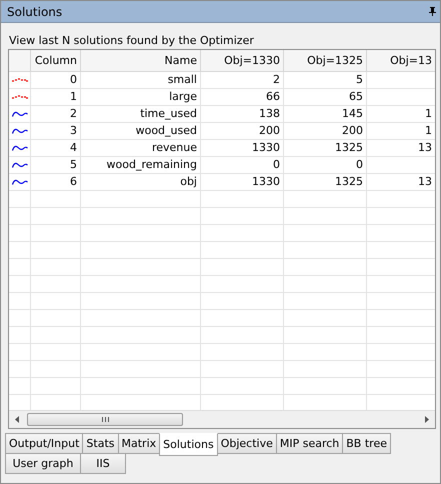 The image size is (441, 484). I want to click on tab: Matrix, so click(139, 443).